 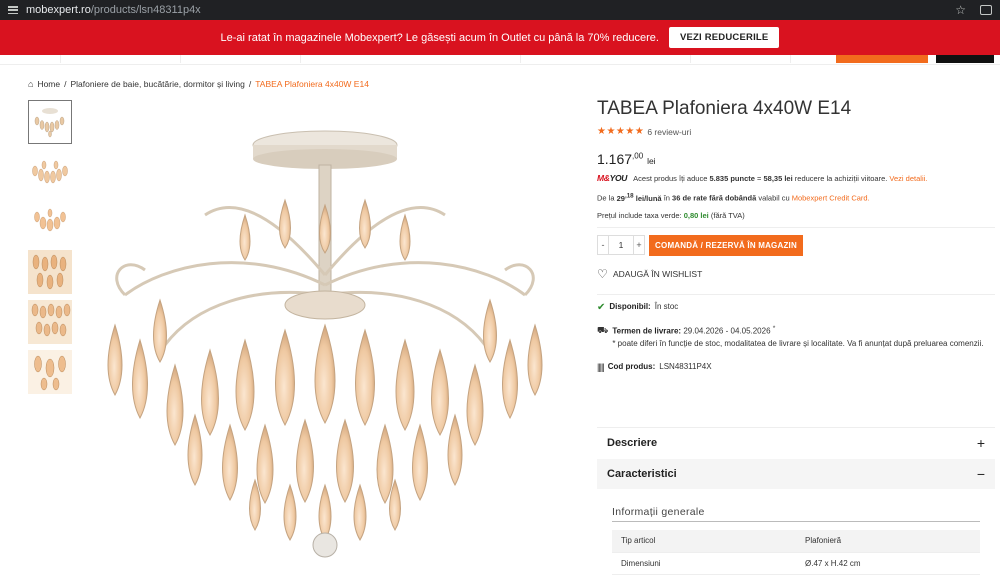 What do you see at coordinates (796, 514) in the screenshot?
I see `specs-heading: Informații generale` at bounding box center [796, 514].